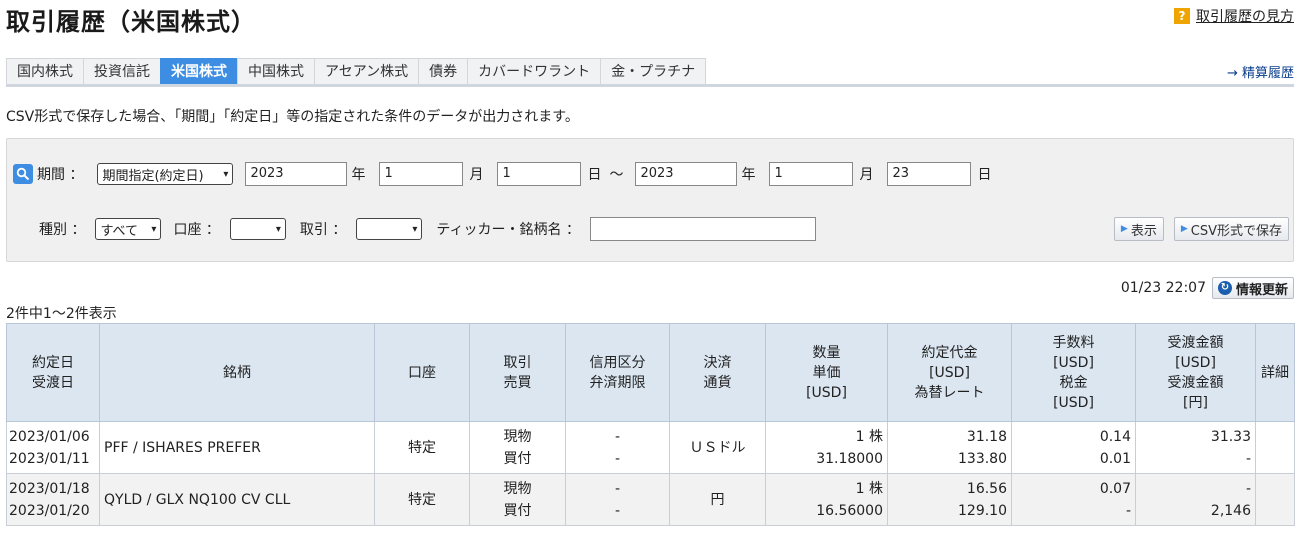 This screenshot has width=1300, height=533. What do you see at coordinates (617, 372) in the screenshot?
I see `col-header-credit: 信用区分 弁済期限` at bounding box center [617, 372].